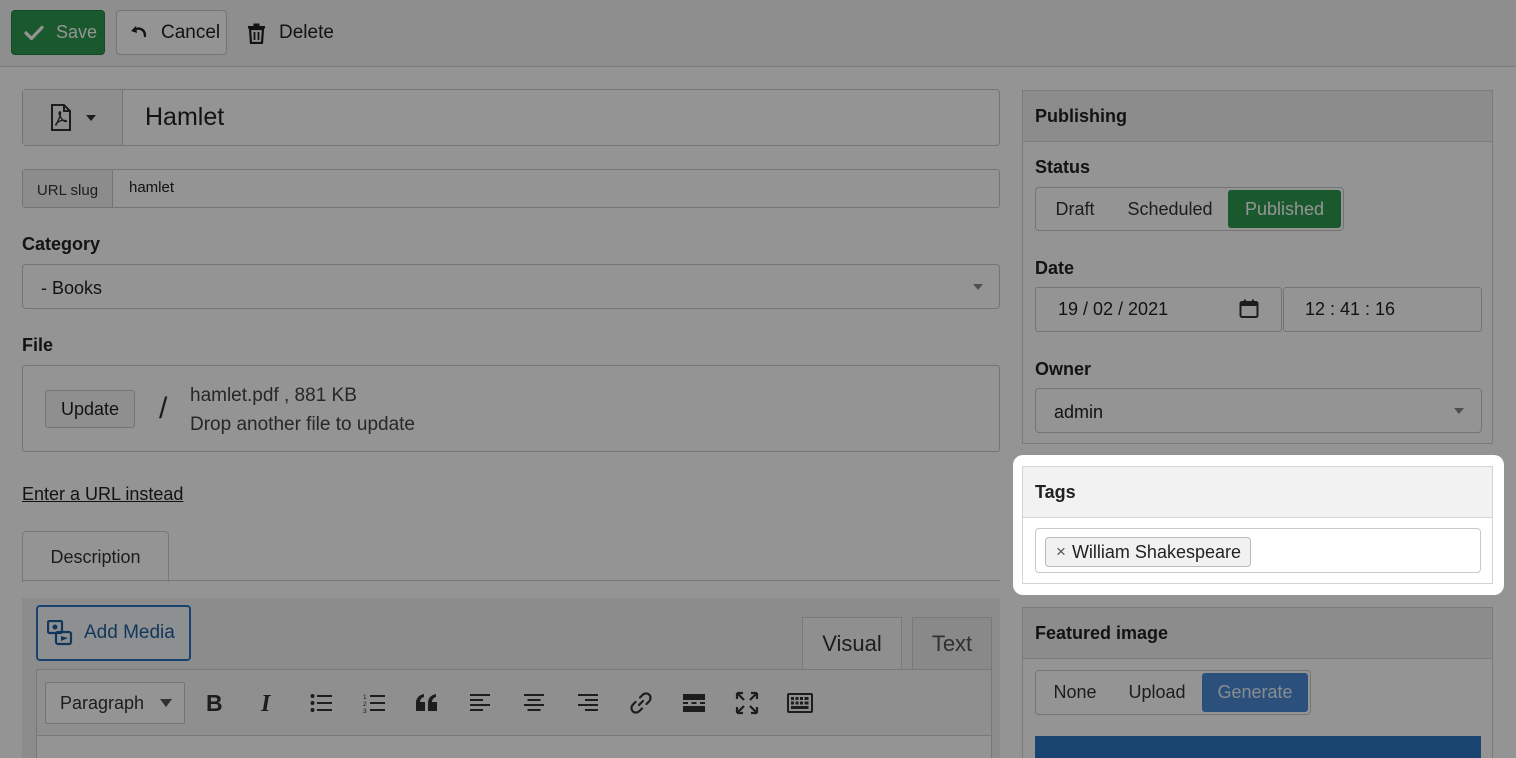 This screenshot has height=758, width=1516. Describe the element at coordinates (511, 117) in the screenshot. I see `title-field: Hamlet` at that location.